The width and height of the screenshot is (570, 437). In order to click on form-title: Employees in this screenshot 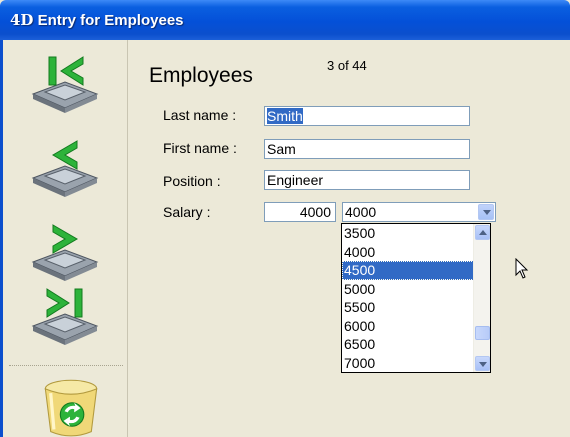, I will do `click(201, 75)`.